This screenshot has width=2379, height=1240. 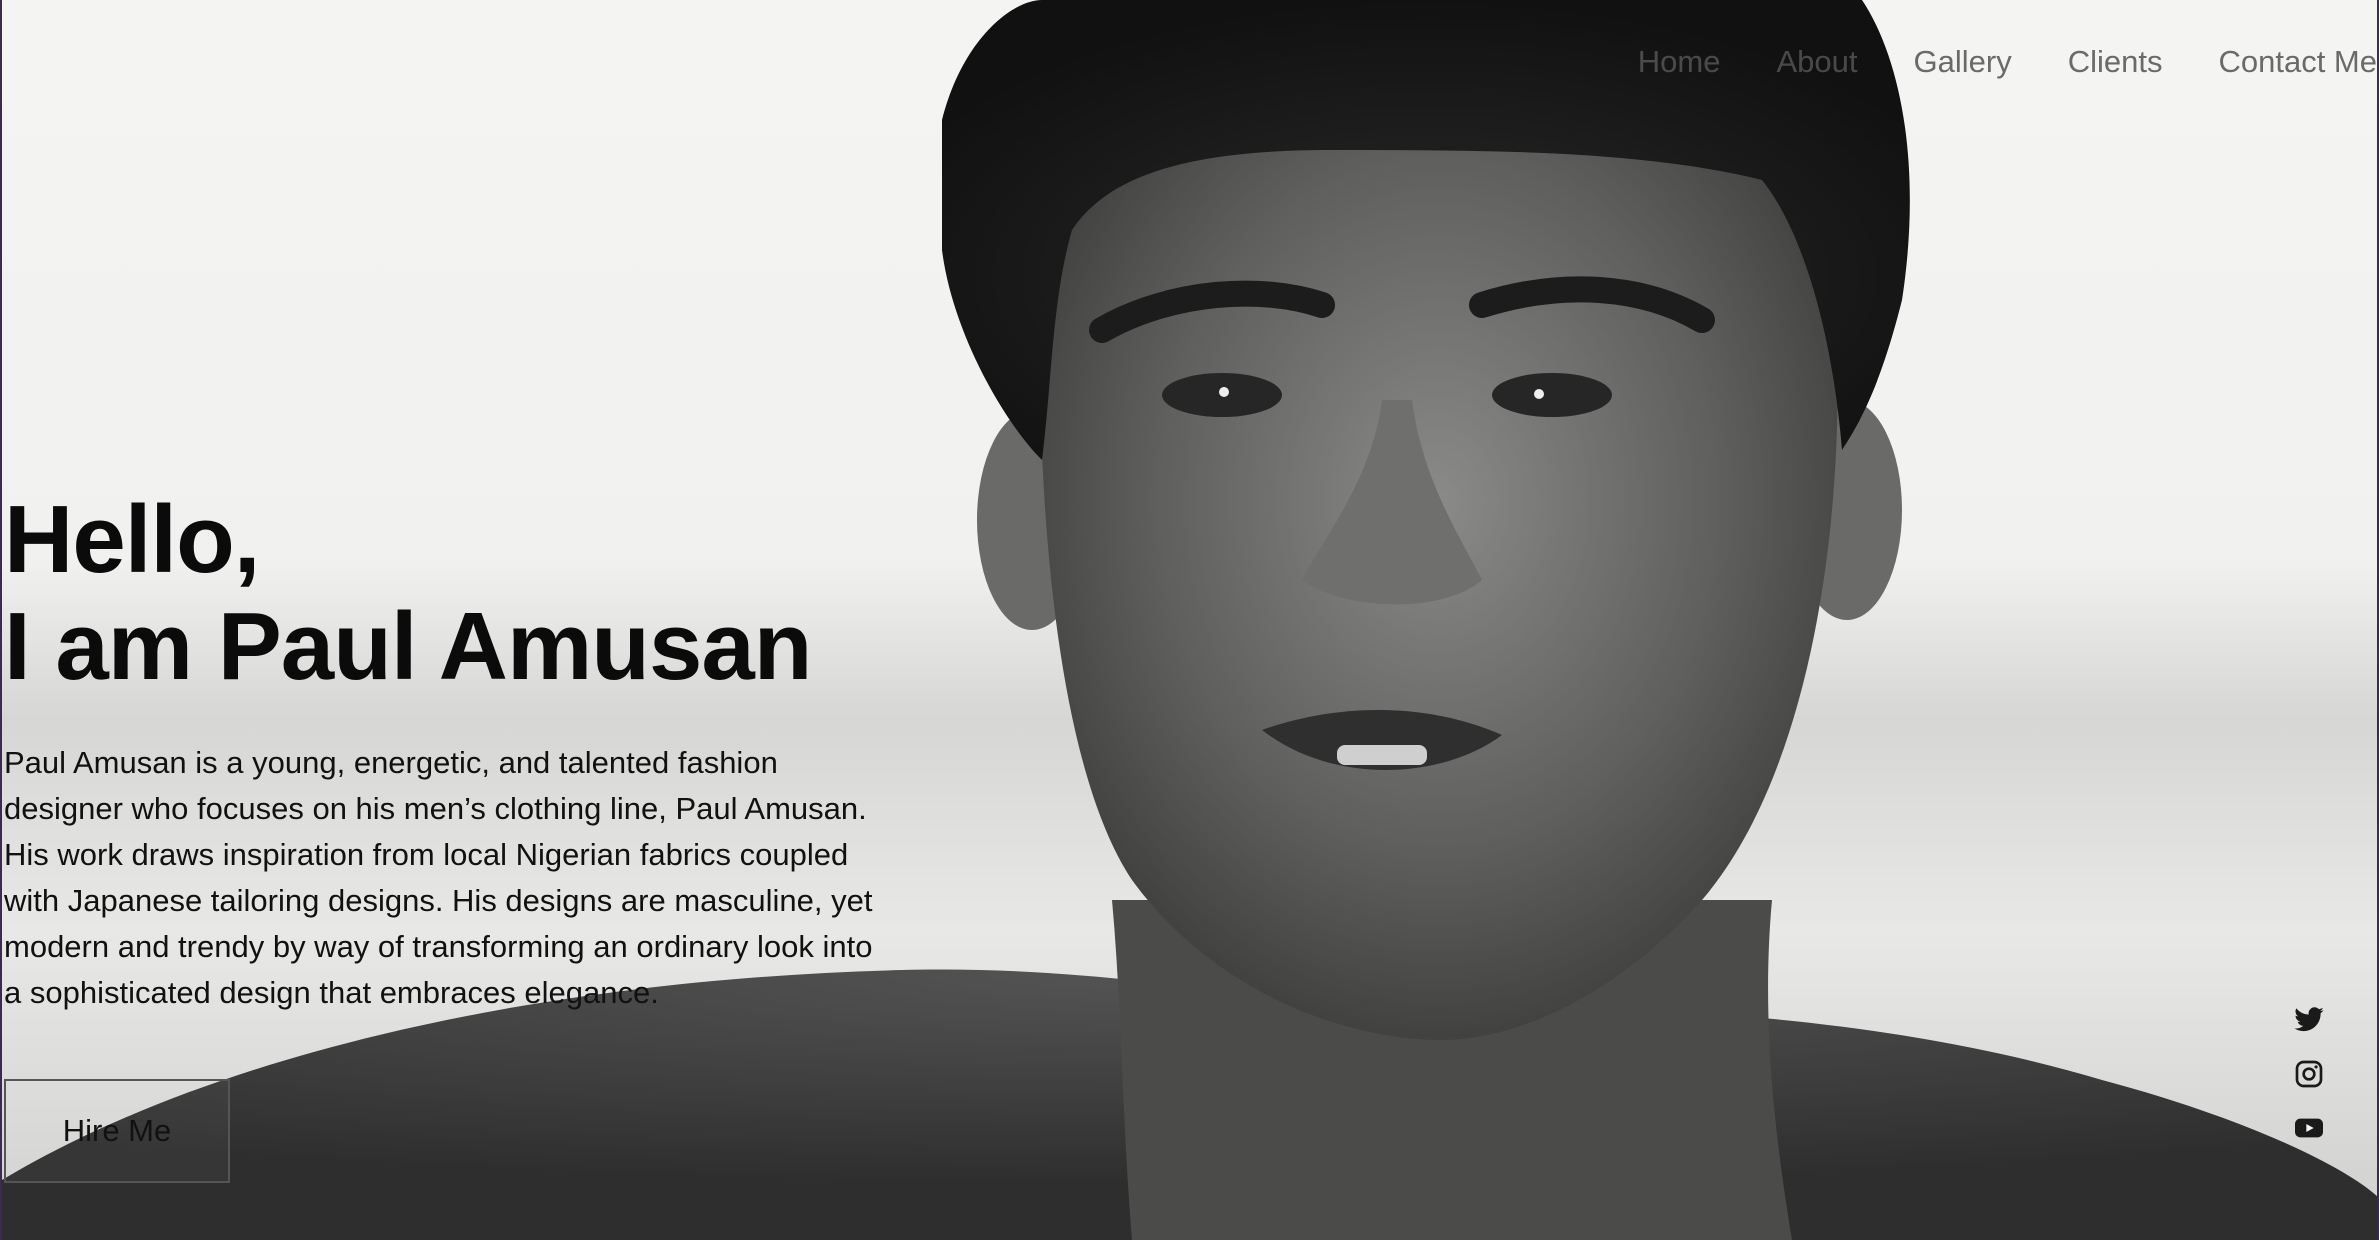 I want to click on main-nav: Home About Gallery Clients Contact Me, so click(x=2007, y=62).